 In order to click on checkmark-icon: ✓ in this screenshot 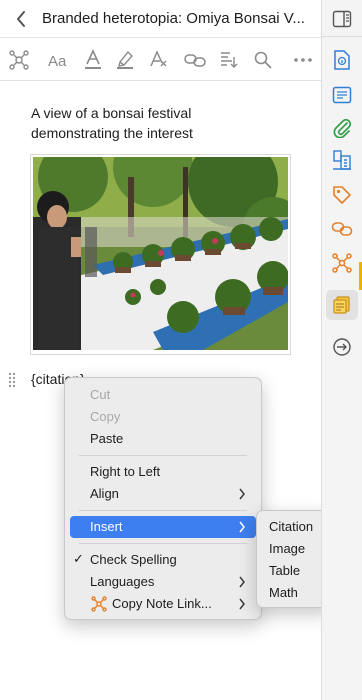, I will do `click(78, 558)`.